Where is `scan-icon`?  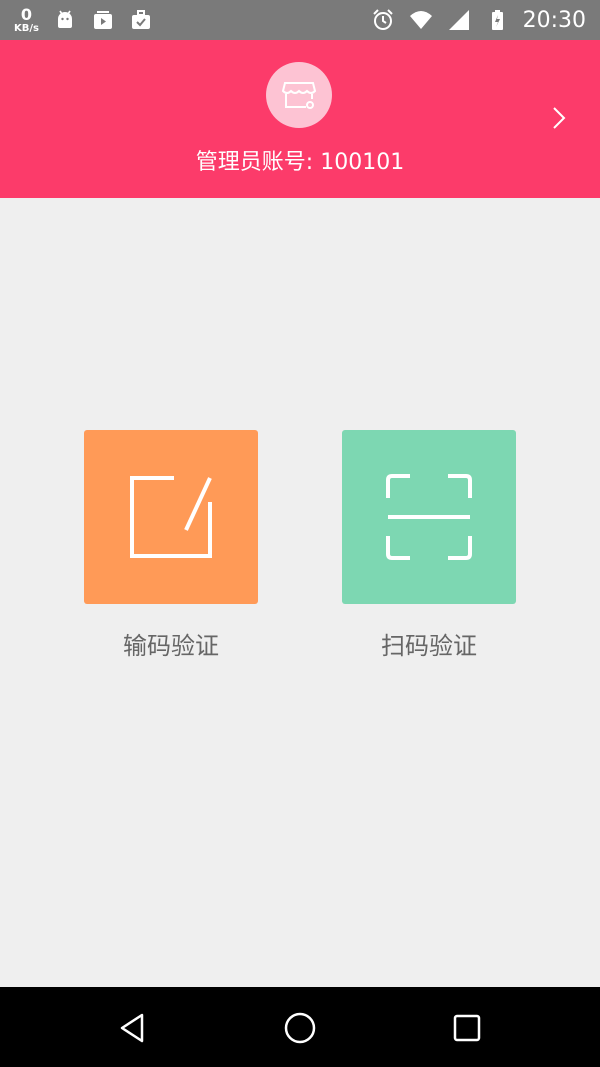
scan-icon is located at coordinates (429, 517).